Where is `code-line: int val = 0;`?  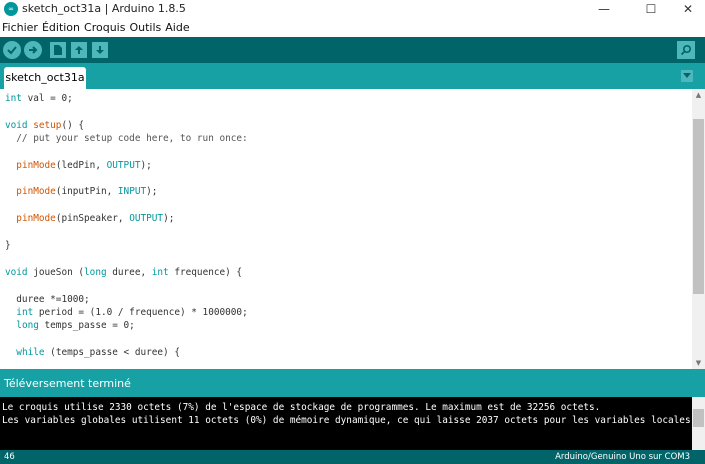
code-line: int val = 0; is located at coordinates (39, 98).